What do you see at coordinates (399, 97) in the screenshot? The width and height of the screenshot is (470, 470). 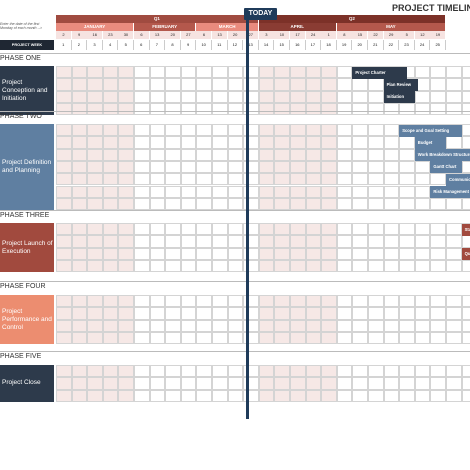 I see `task-bar: Initiation` at bounding box center [399, 97].